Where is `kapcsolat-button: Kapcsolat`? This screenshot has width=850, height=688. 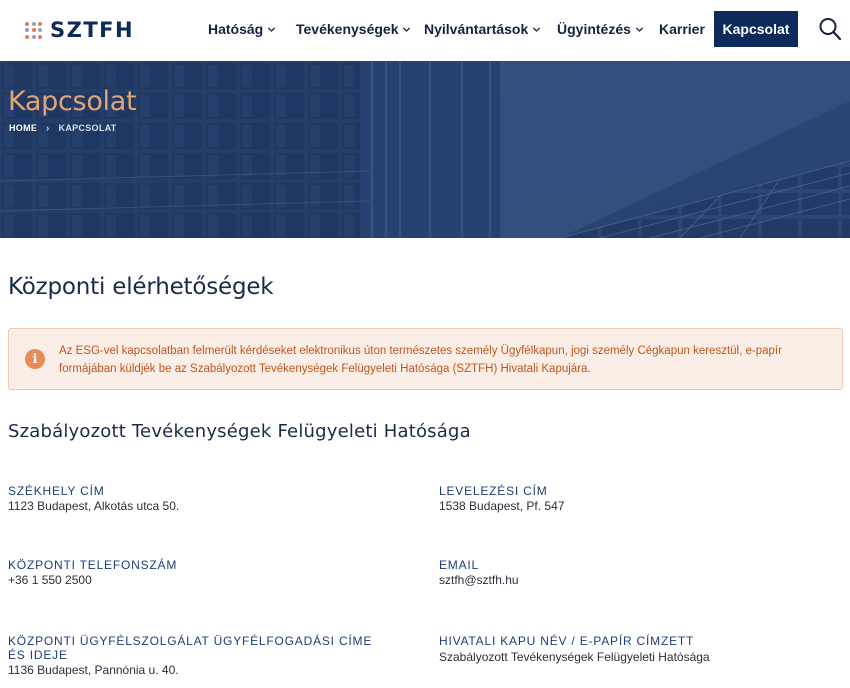
kapcsolat-button: Kapcsolat is located at coordinates (756, 29).